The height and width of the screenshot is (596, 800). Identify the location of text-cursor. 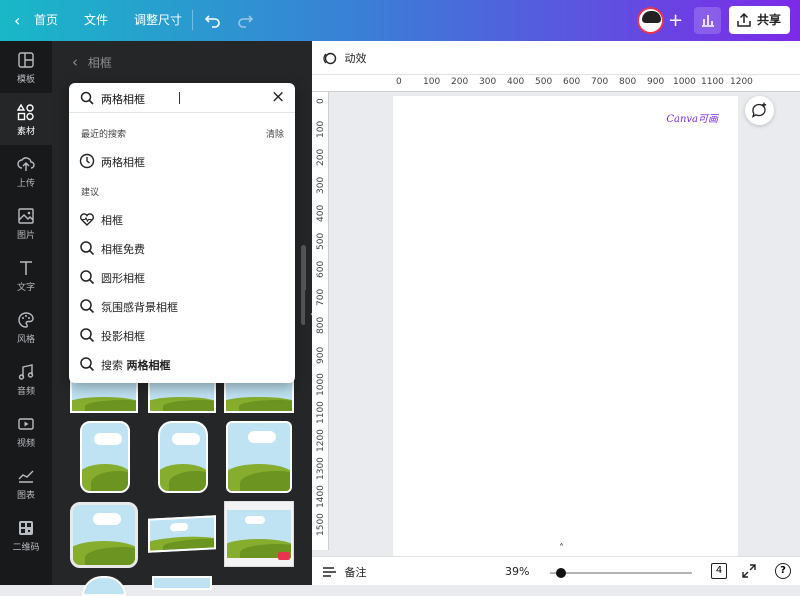
(179, 98).